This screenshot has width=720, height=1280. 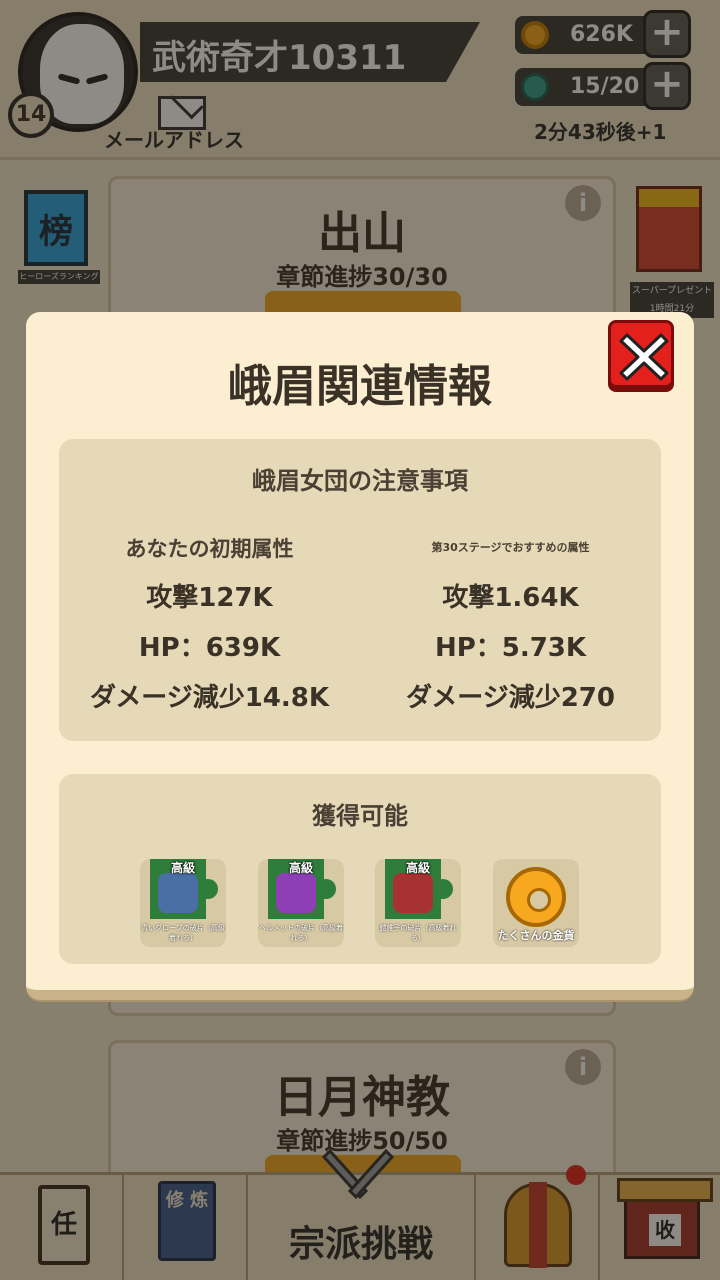 I want to click on reward-caption: たくさんの金貨, so click(x=536, y=935).